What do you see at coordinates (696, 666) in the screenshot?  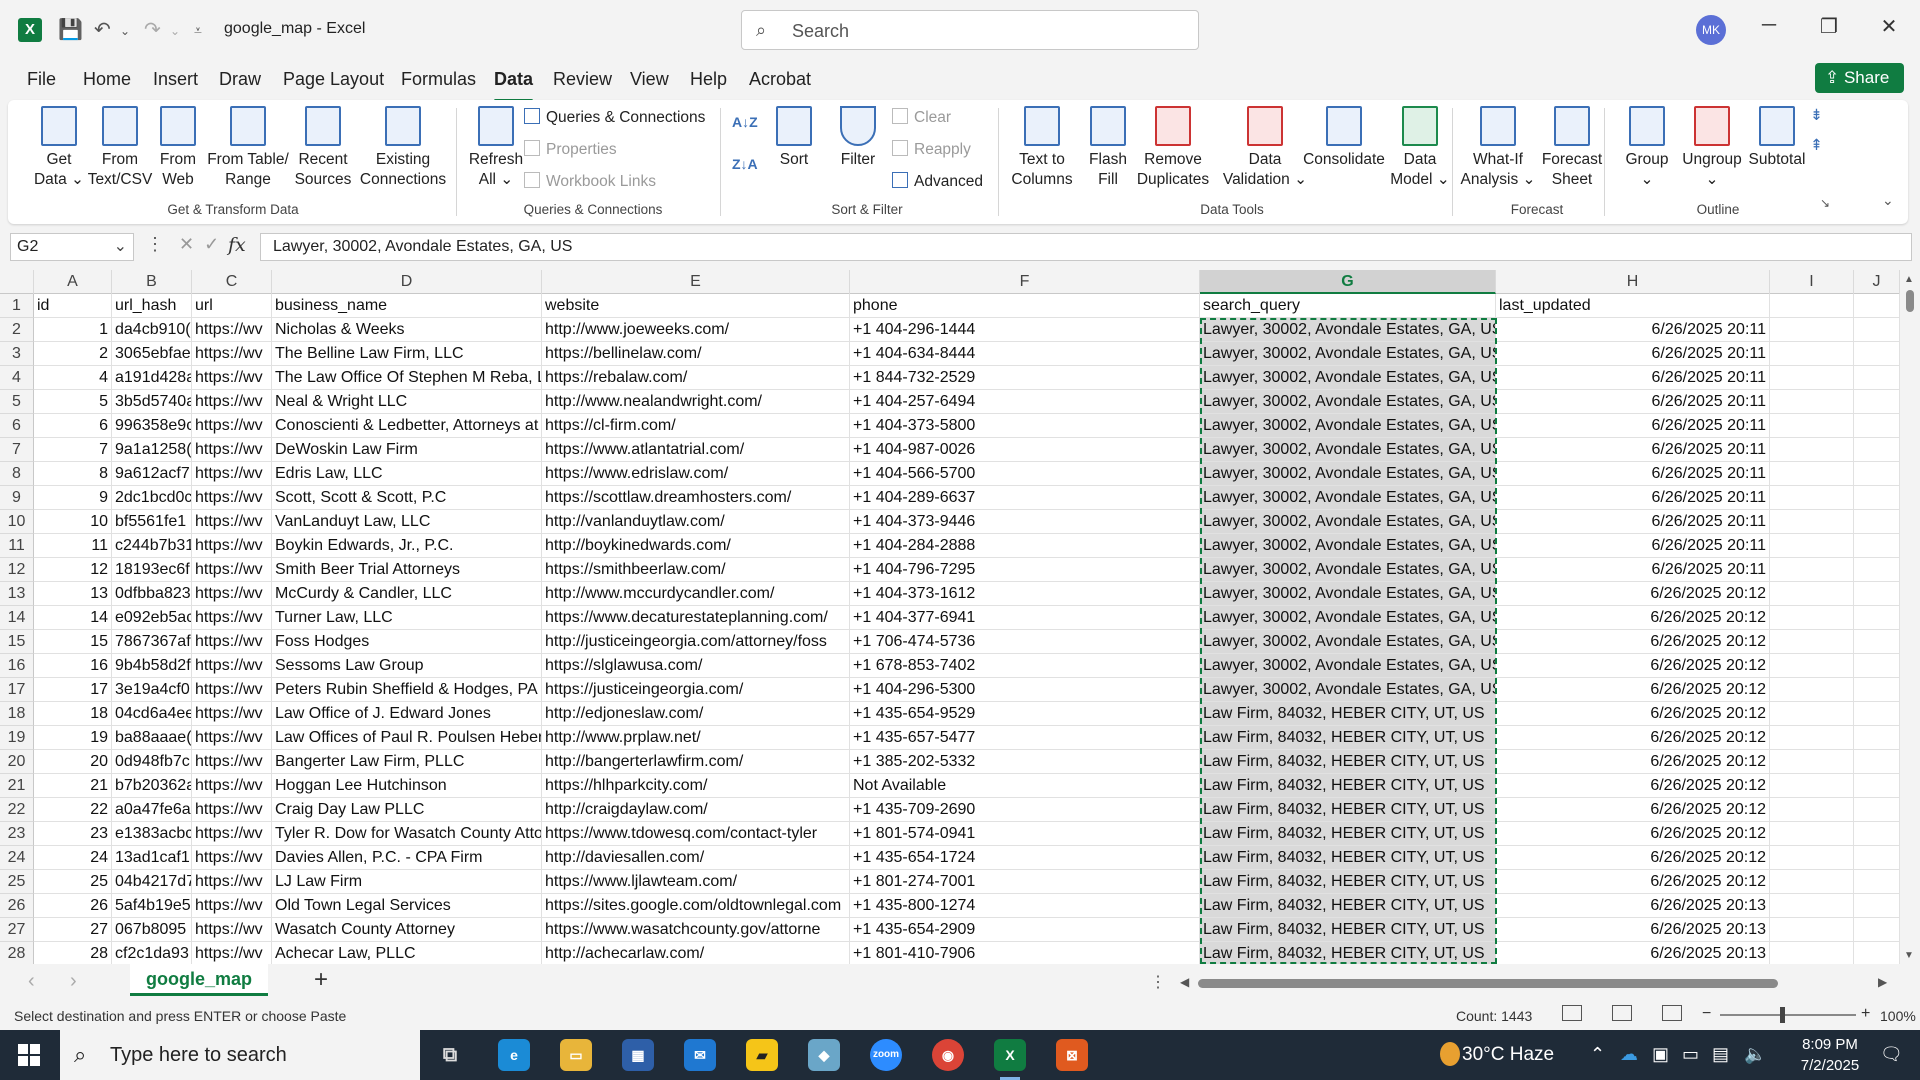 I see `cell-website: https://slglawusa.com/` at bounding box center [696, 666].